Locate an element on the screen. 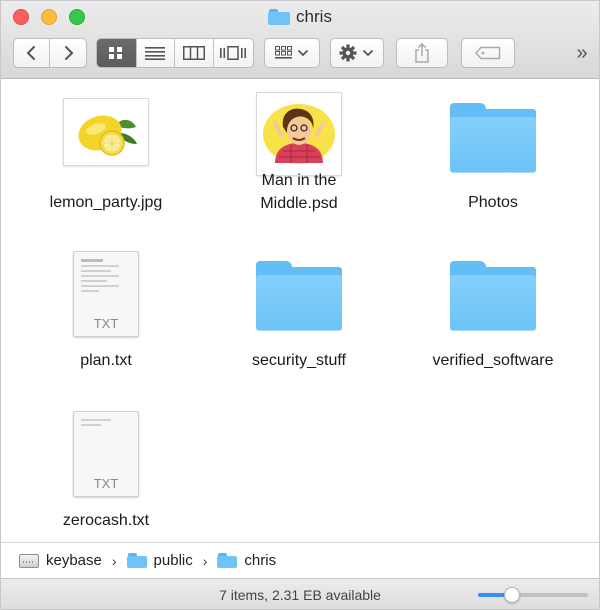 The height and width of the screenshot is (610, 600). title-bar: chris » is located at coordinates (300, 40).